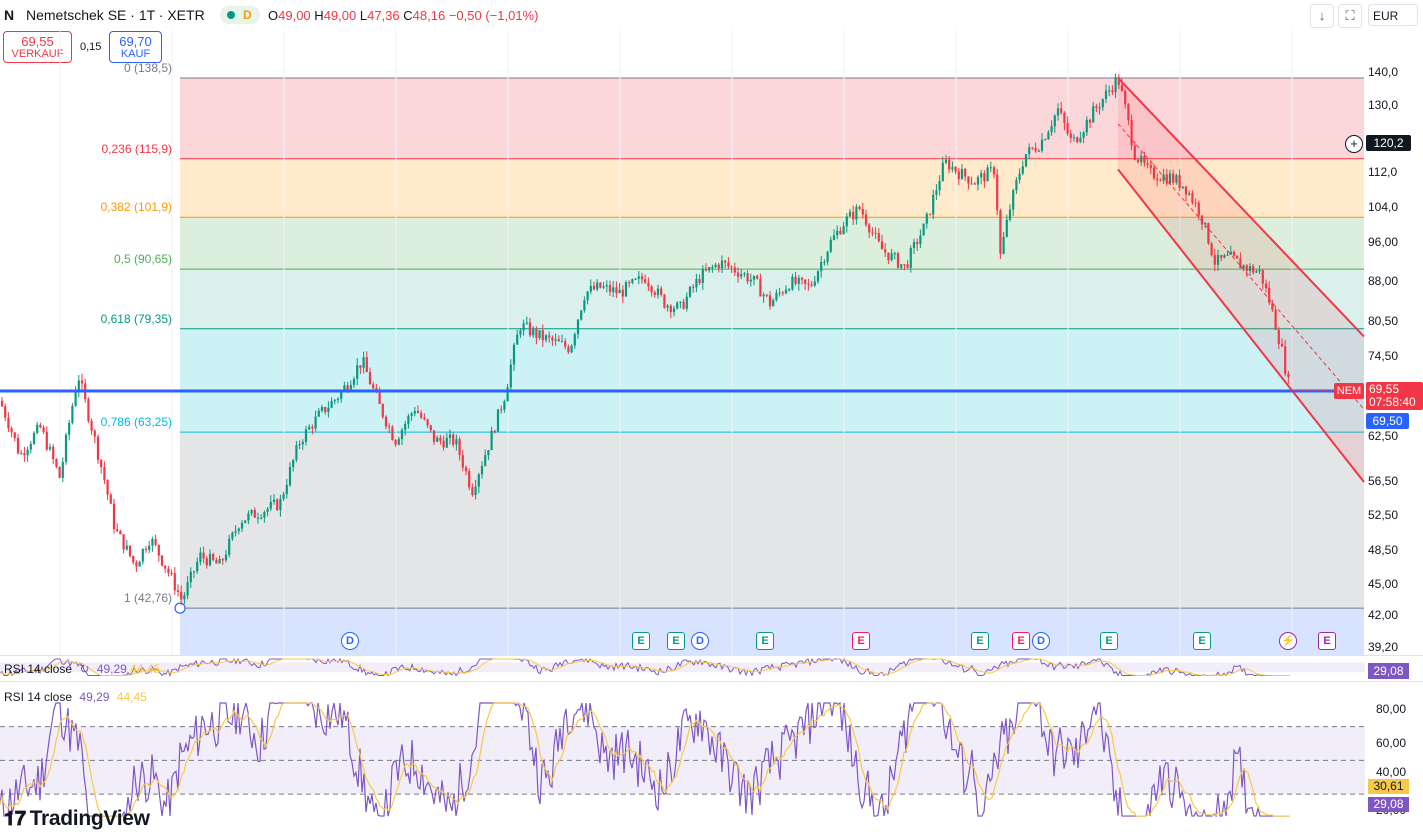  What do you see at coordinates (711, 668) in the screenshot?
I see `rsi-mini-pane: RSI 14 close ↻ 49,29 44,45 29,08` at bounding box center [711, 668].